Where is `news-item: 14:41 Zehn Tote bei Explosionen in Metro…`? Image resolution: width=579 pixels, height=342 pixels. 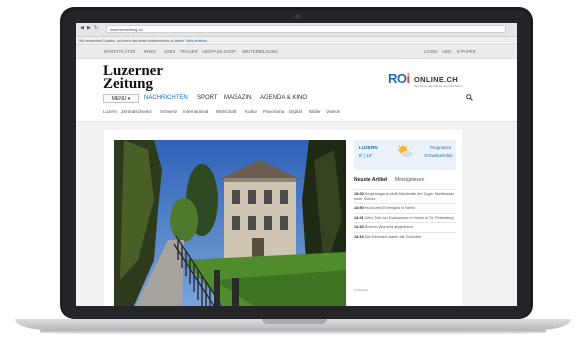 news-item: 14:41 Zehn Tote bei Explosionen in Metro… is located at coordinates (405, 217).